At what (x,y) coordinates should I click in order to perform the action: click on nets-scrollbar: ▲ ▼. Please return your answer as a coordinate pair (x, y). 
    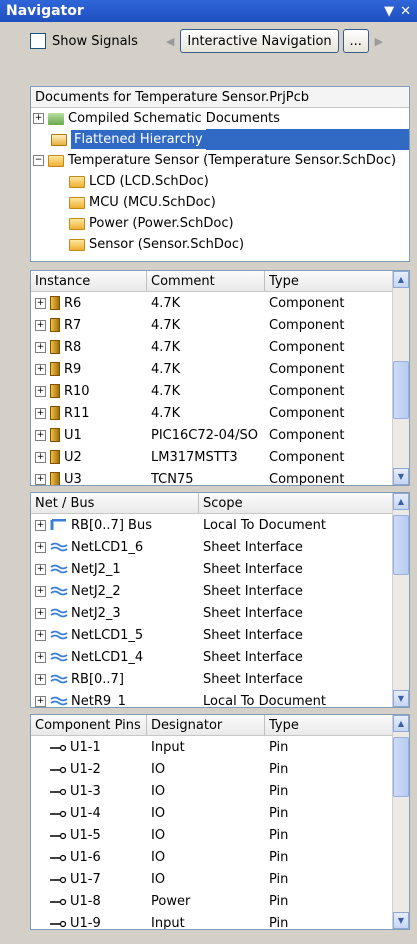
    Looking at the image, I should click on (400, 600).